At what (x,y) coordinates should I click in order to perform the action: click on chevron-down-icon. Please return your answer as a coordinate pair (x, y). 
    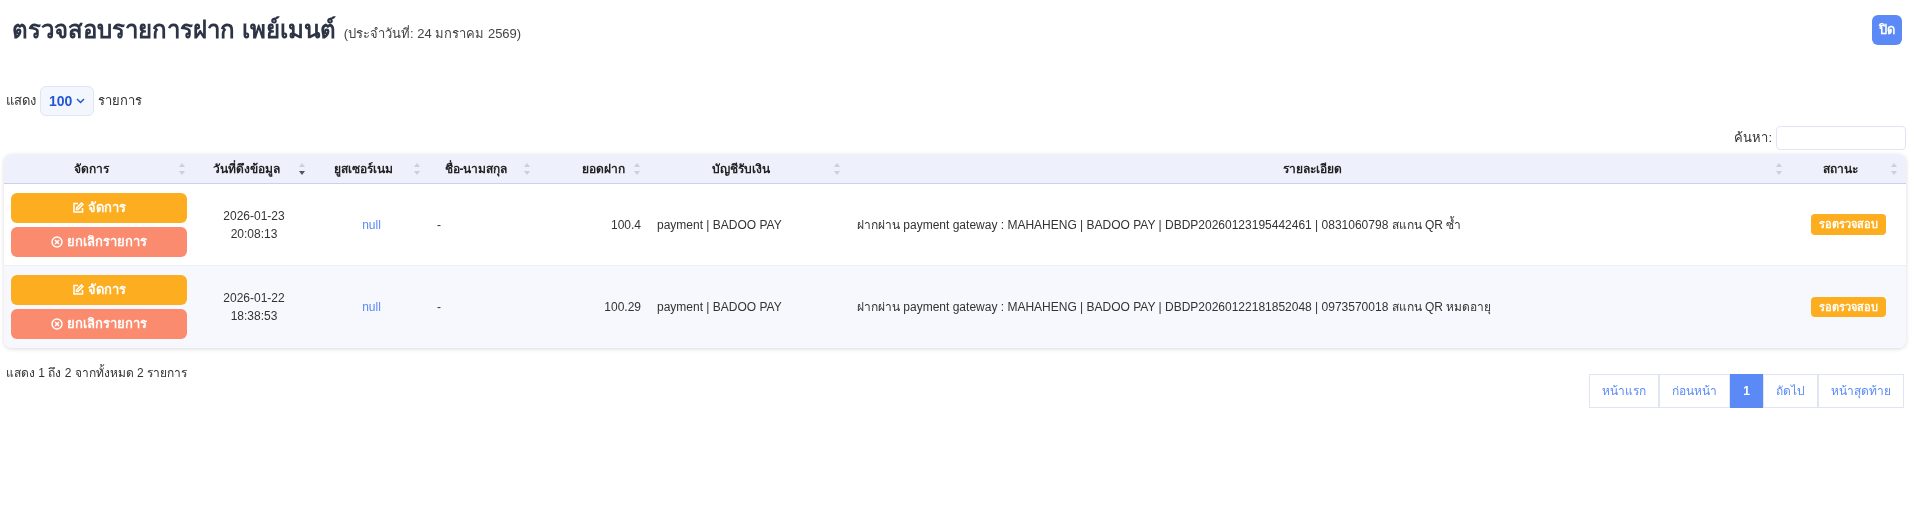
    Looking at the image, I should click on (81, 101).